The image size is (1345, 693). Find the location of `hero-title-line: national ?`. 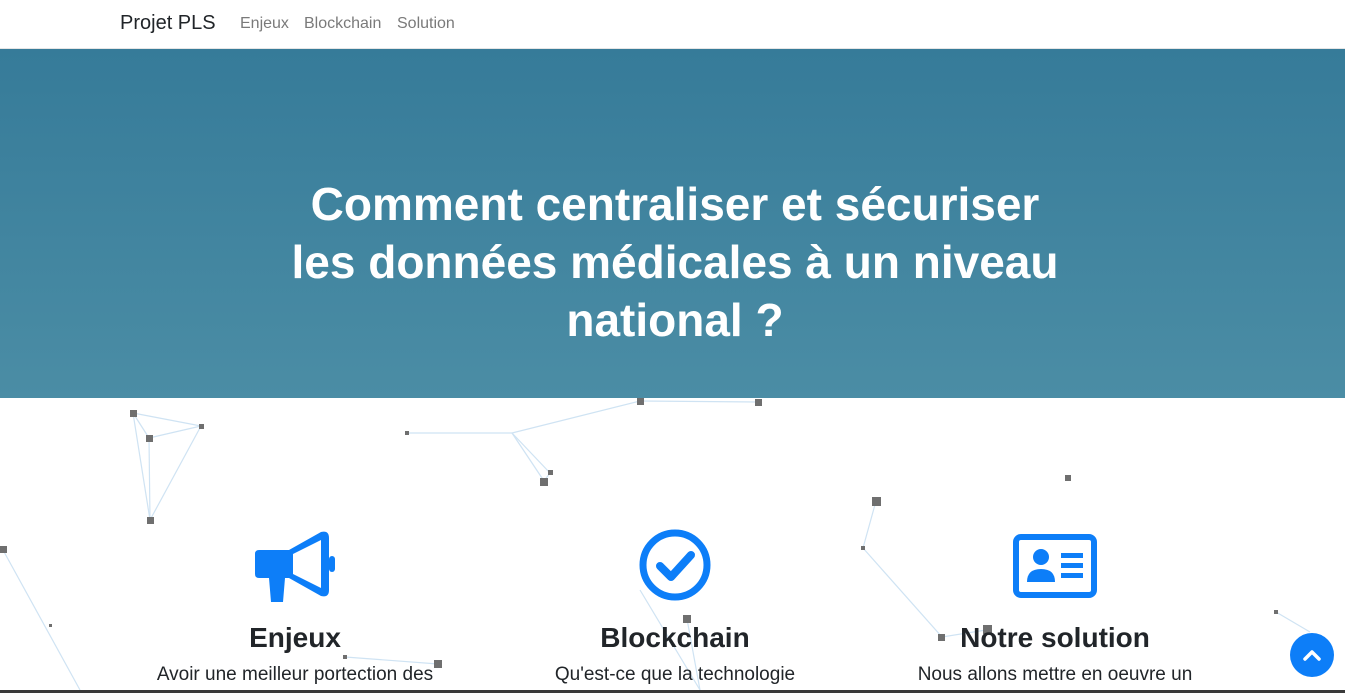

hero-title-line: national ? is located at coordinates (675, 320).